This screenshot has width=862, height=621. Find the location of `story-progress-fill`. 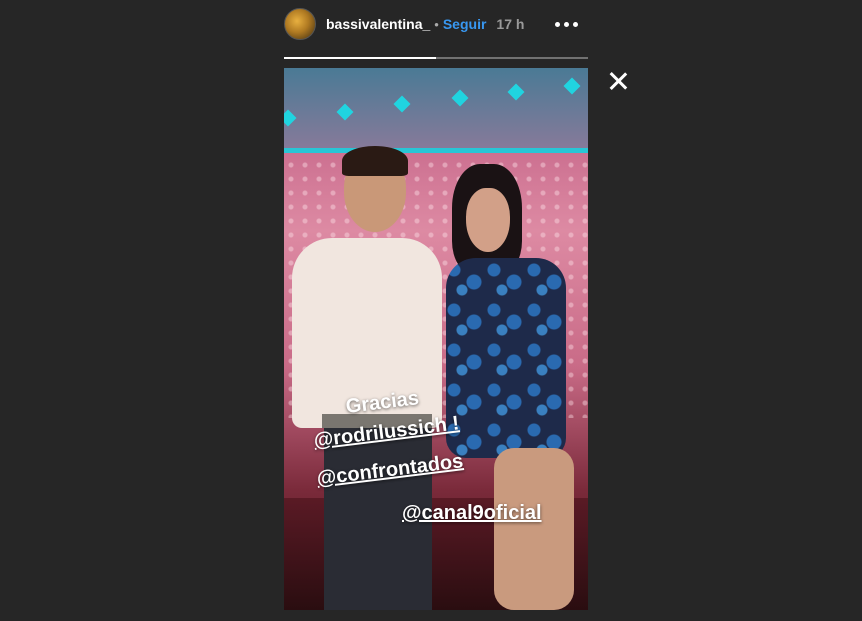

story-progress-fill is located at coordinates (360, 58).